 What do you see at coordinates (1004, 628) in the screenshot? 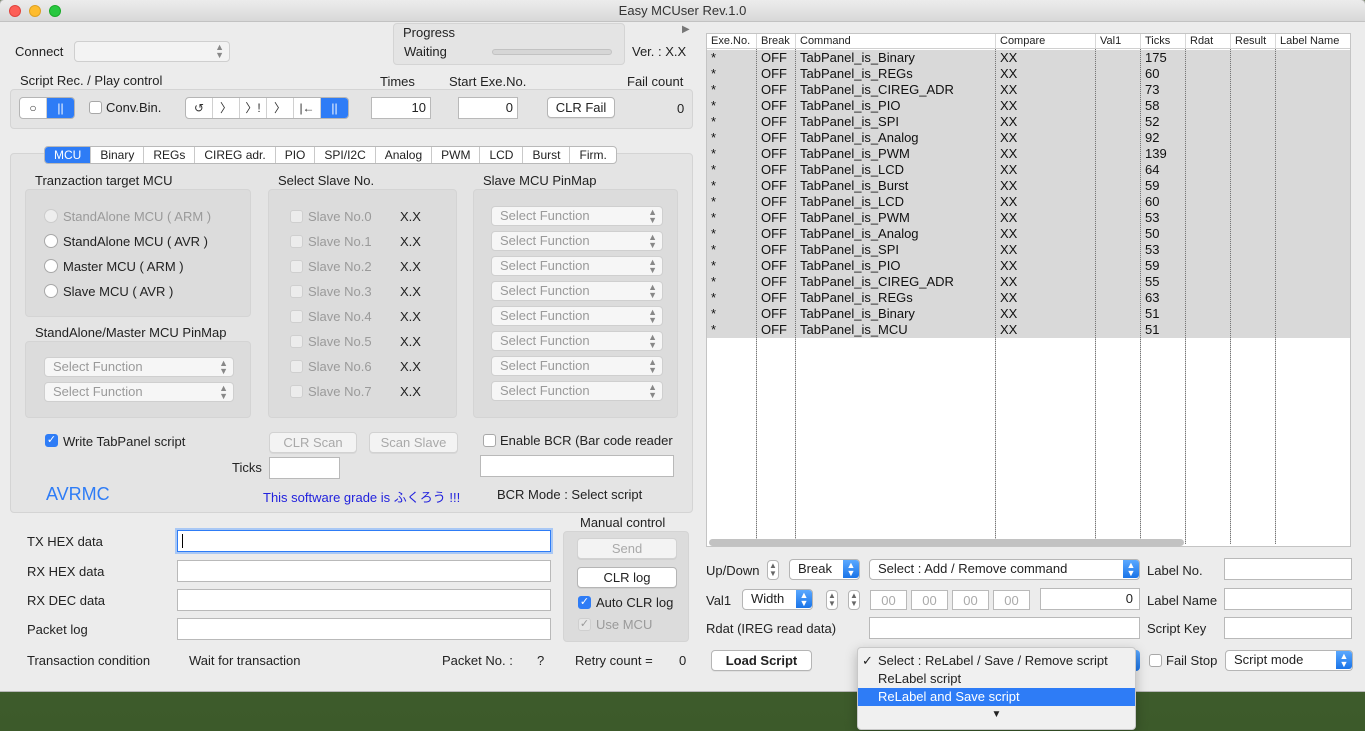
I see `rdat-input` at bounding box center [1004, 628].